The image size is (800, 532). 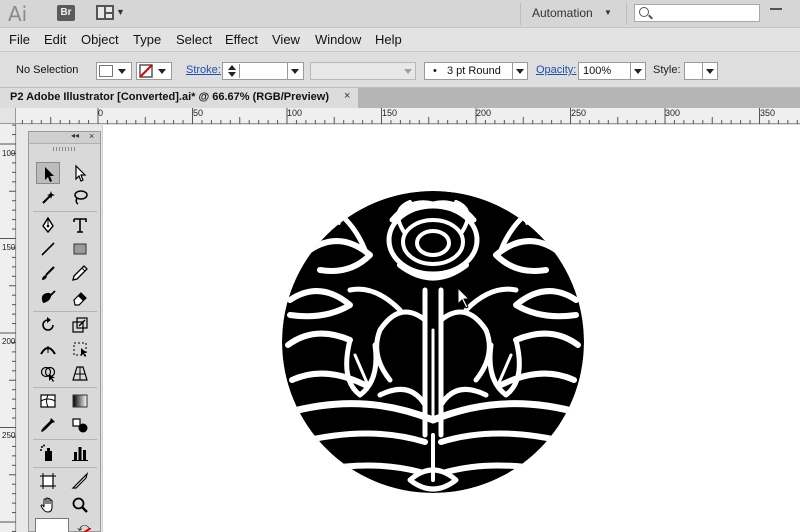 I want to click on perspective-grid-icon, so click(x=80, y=373).